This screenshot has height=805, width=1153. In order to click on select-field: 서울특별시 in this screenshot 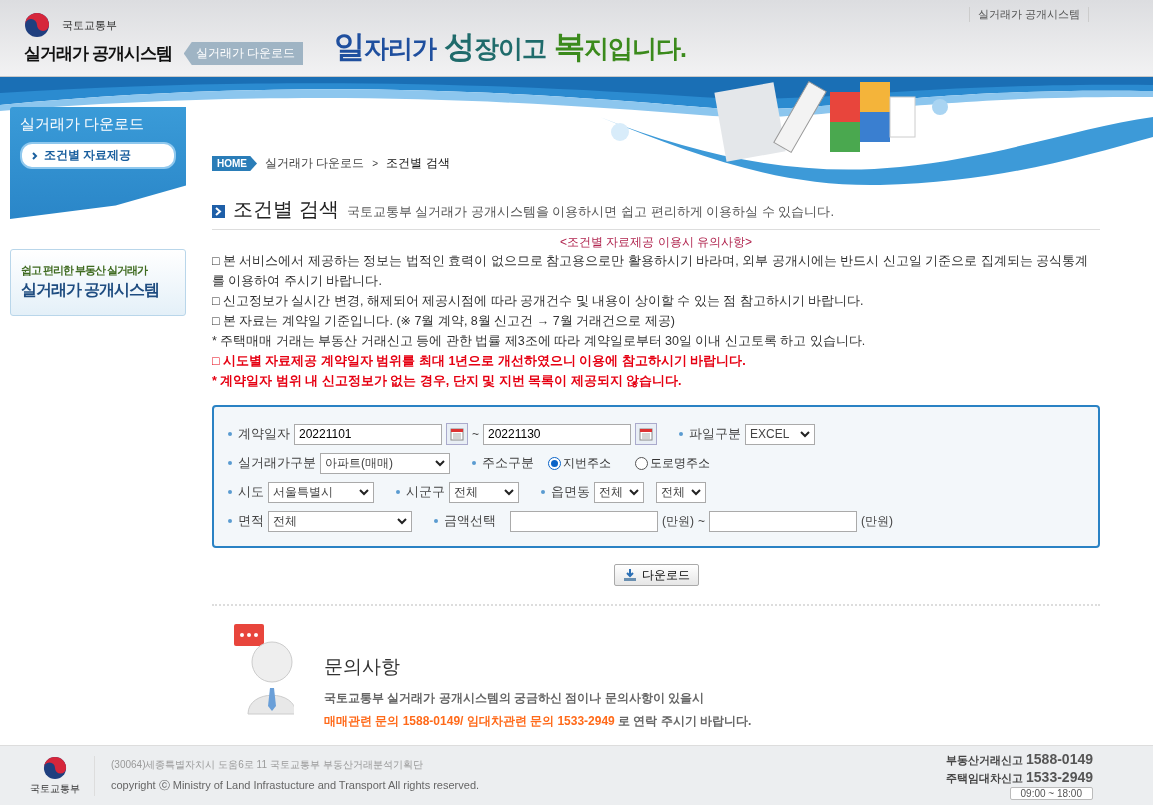, I will do `click(321, 492)`.